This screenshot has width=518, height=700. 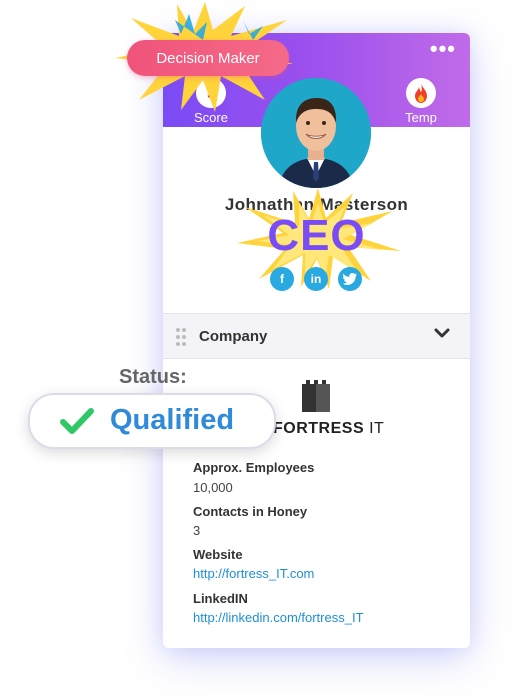 What do you see at coordinates (250, 511) in the screenshot?
I see `contacts-label: Contacts in Honey` at bounding box center [250, 511].